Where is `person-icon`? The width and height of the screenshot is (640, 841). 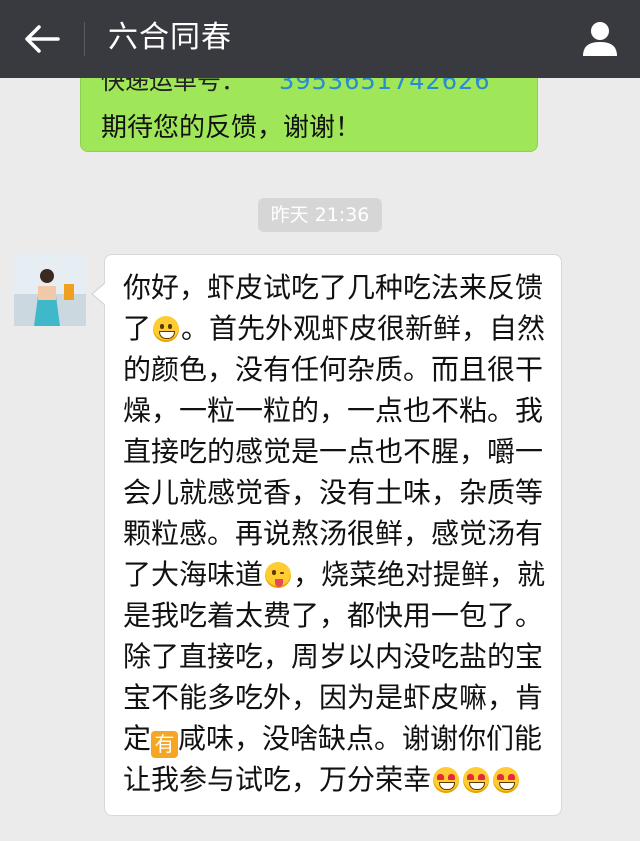
person-icon is located at coordinates (600, 39).